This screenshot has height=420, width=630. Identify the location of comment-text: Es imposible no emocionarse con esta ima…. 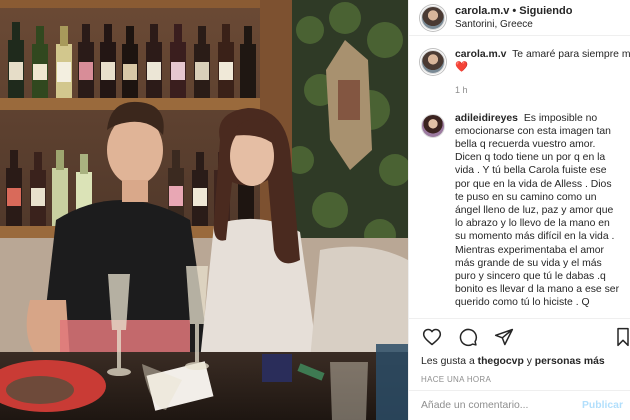
(537, 210).